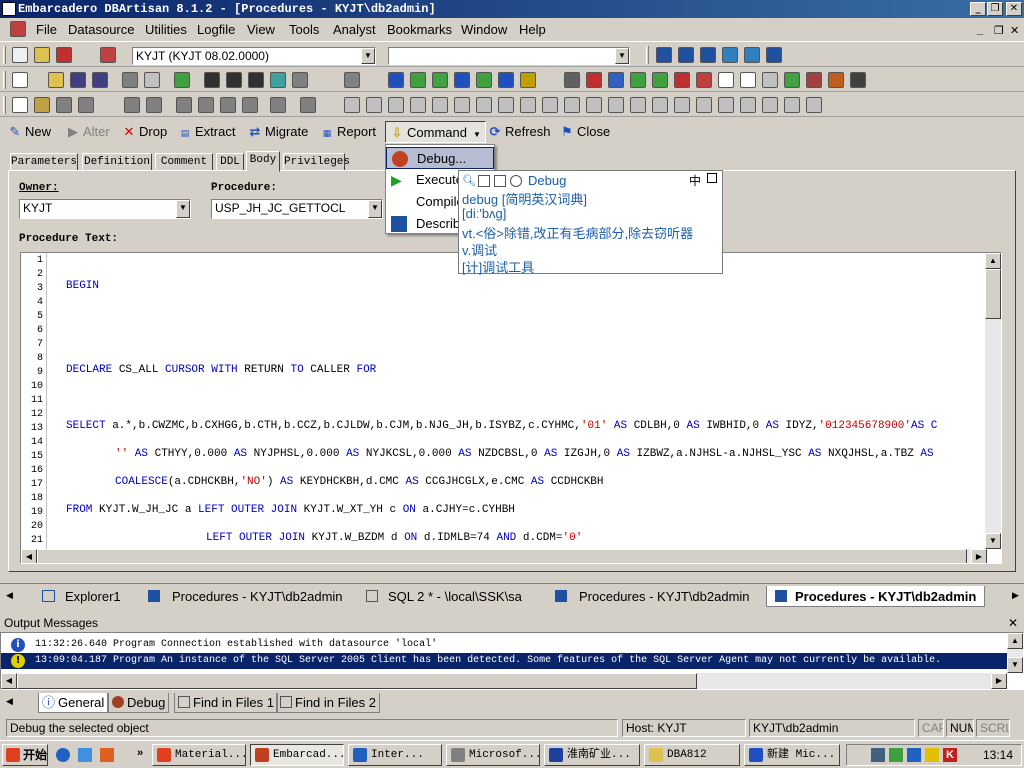 This screenshot has height=768, width=1024. Describe the element at coordinates (1013, 623) in the screenshot. I see `close-icon: ✕` at that location.